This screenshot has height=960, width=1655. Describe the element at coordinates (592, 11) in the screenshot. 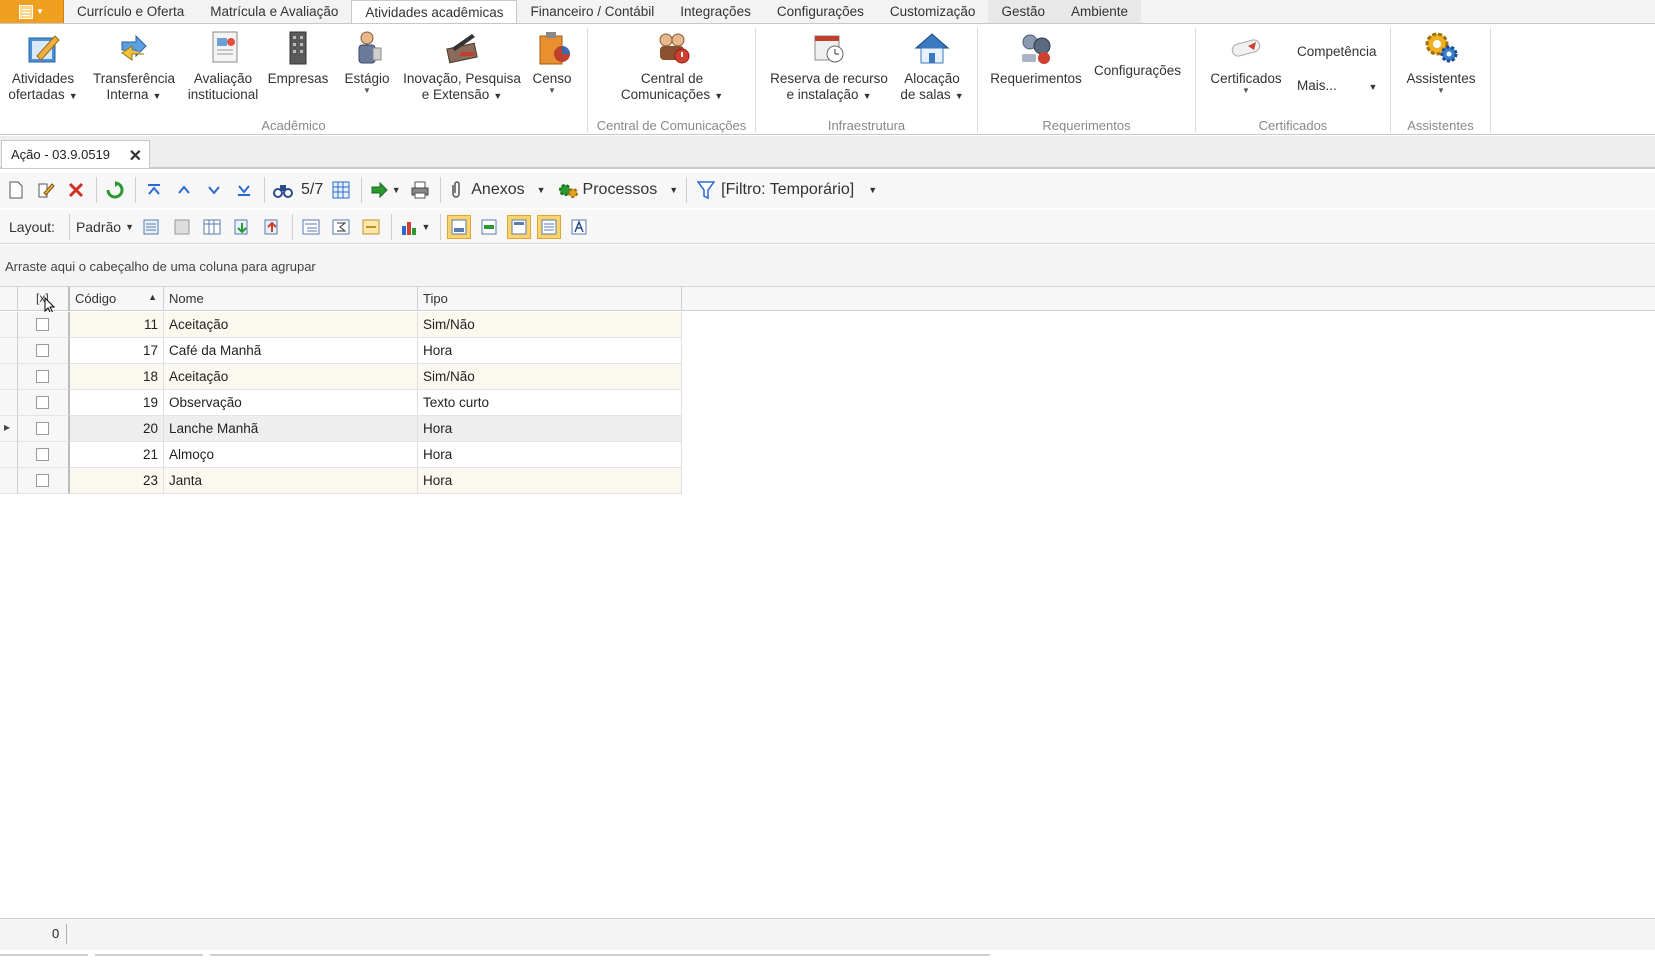

I see `tab-financeiro-contabil: Financeiro / Contábil` at that location.